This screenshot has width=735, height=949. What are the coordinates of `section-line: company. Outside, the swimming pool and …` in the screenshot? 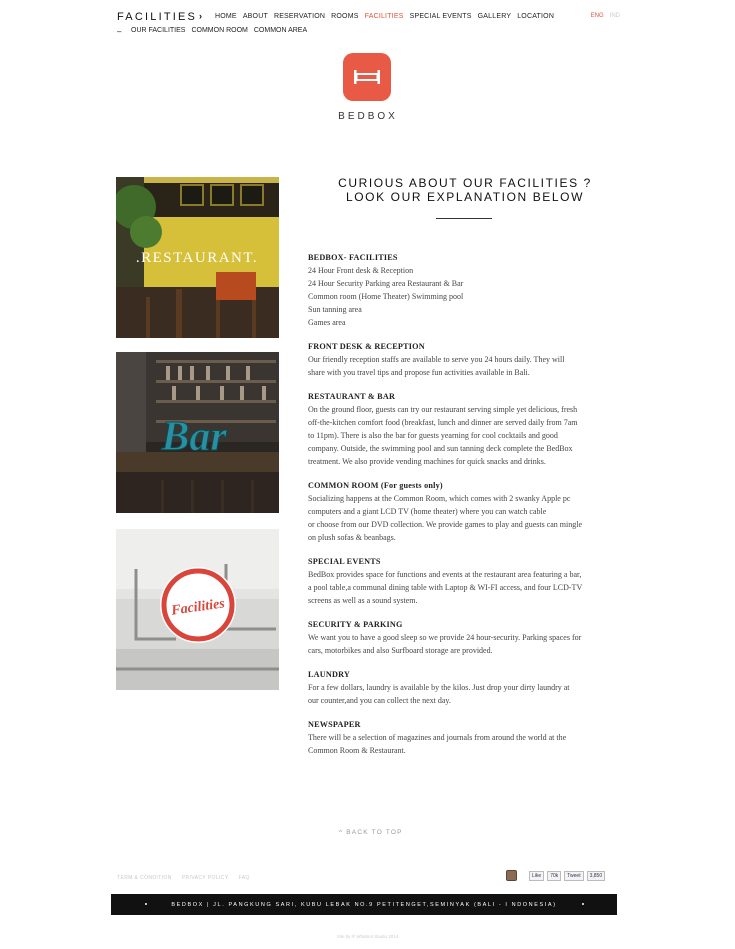 It's located at (440, 448).